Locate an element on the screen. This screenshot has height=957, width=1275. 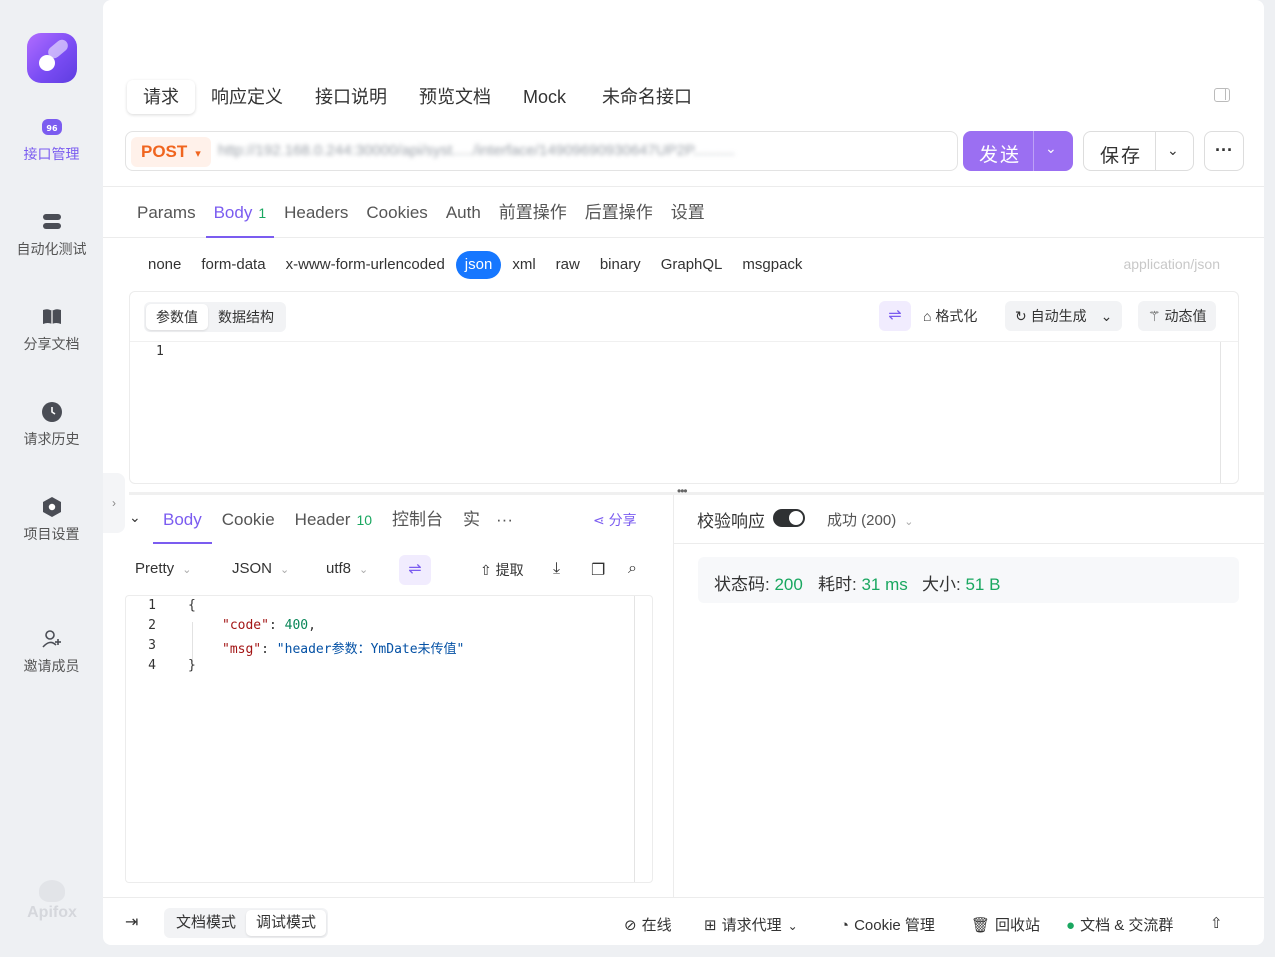
save-button: 保存 ⌄ is located at coordinates (1138, 151).